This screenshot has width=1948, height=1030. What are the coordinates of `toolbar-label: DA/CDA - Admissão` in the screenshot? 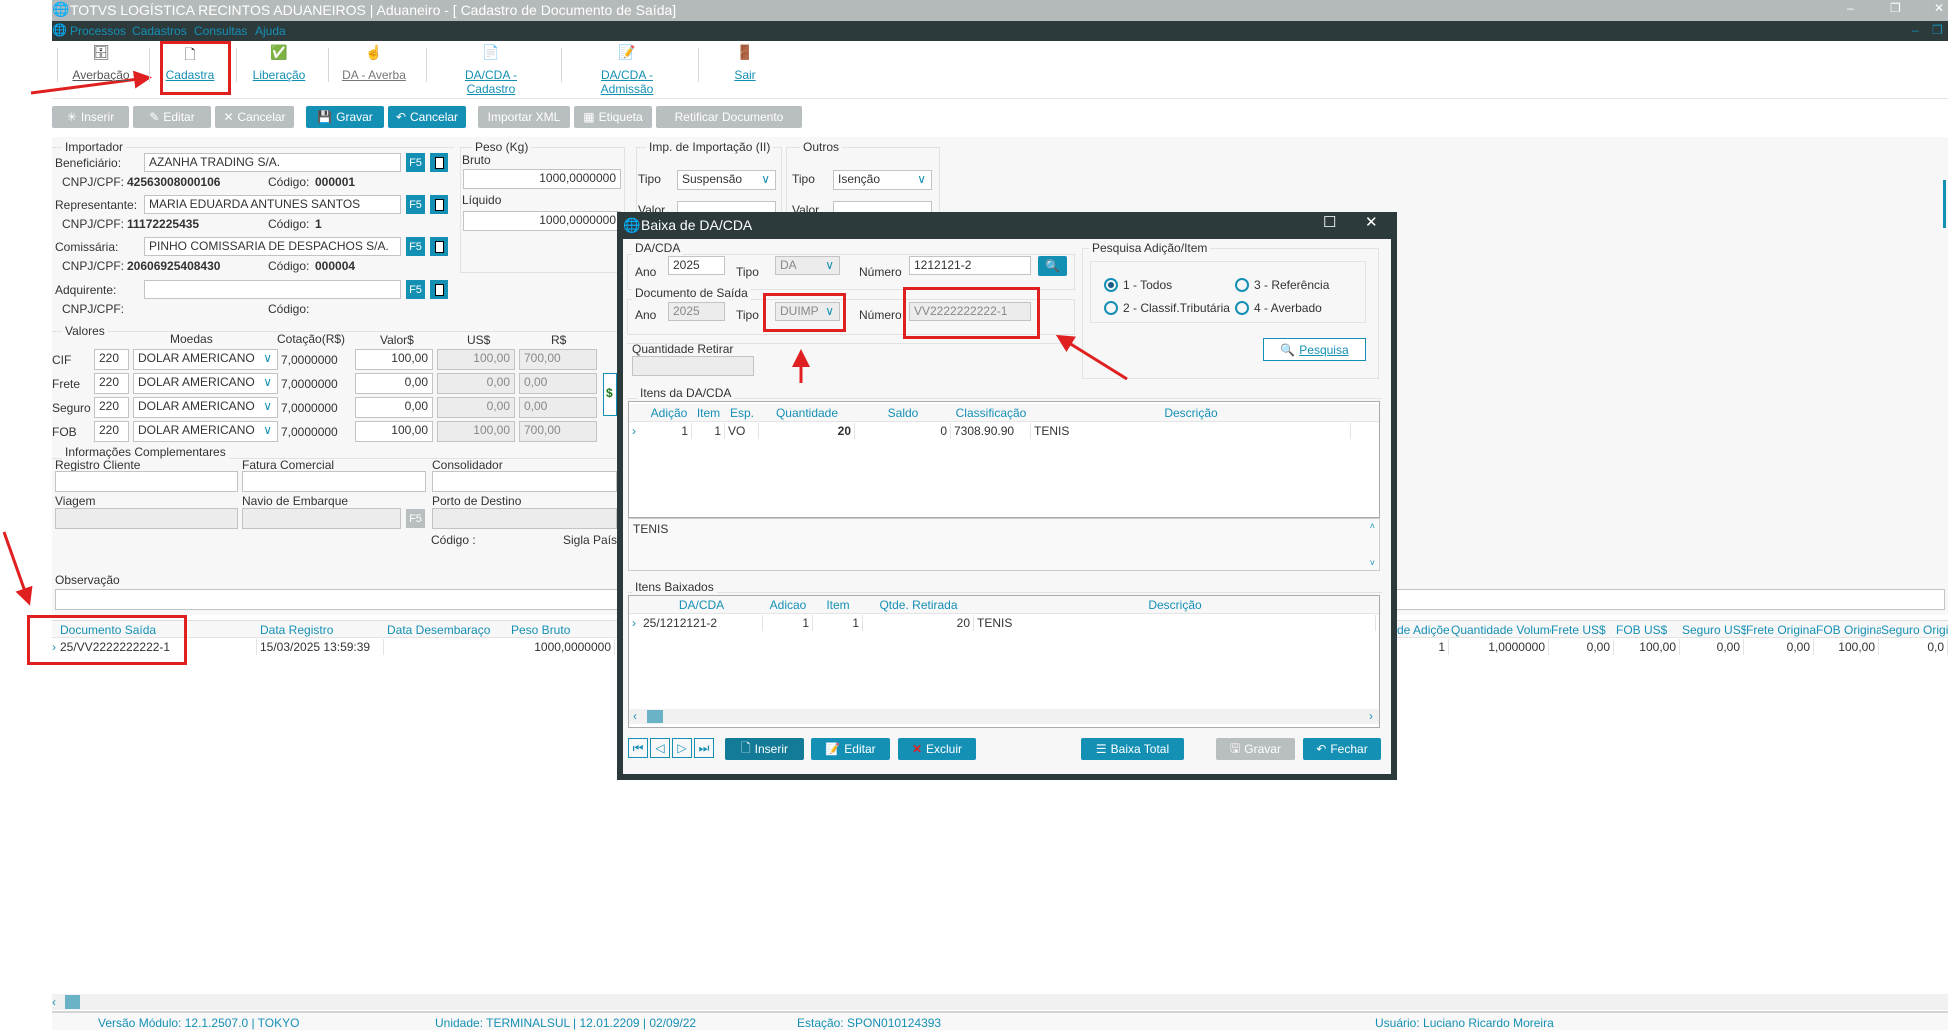 It's located at (627, 82).